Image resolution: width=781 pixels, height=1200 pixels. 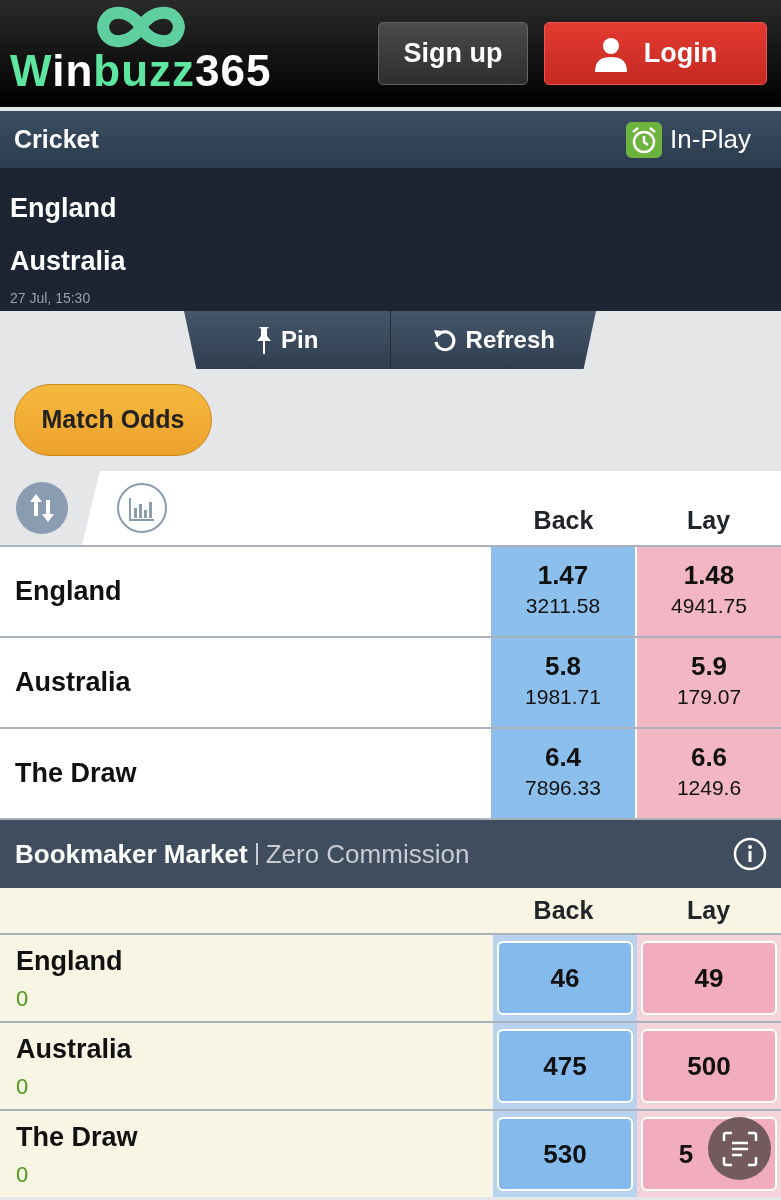 I want to click on pin-button: Pin, so click(x=287, y=340).